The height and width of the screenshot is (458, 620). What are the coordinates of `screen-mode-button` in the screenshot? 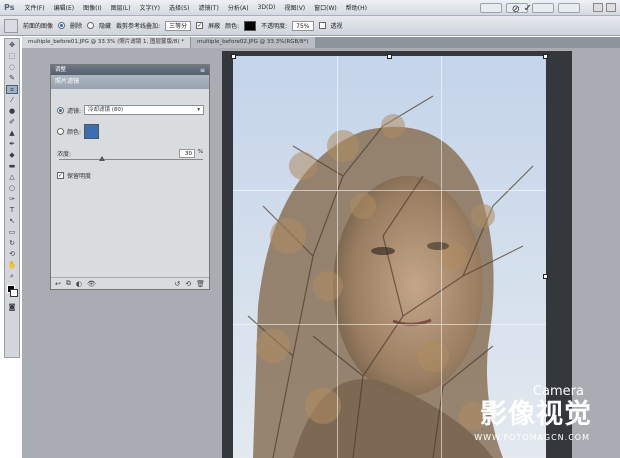 It's located at (569, 8).